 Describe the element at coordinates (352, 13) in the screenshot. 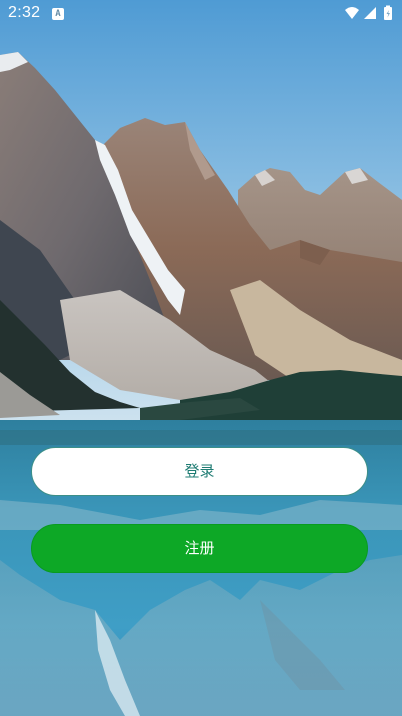

I see `wifi-icon` at that location.